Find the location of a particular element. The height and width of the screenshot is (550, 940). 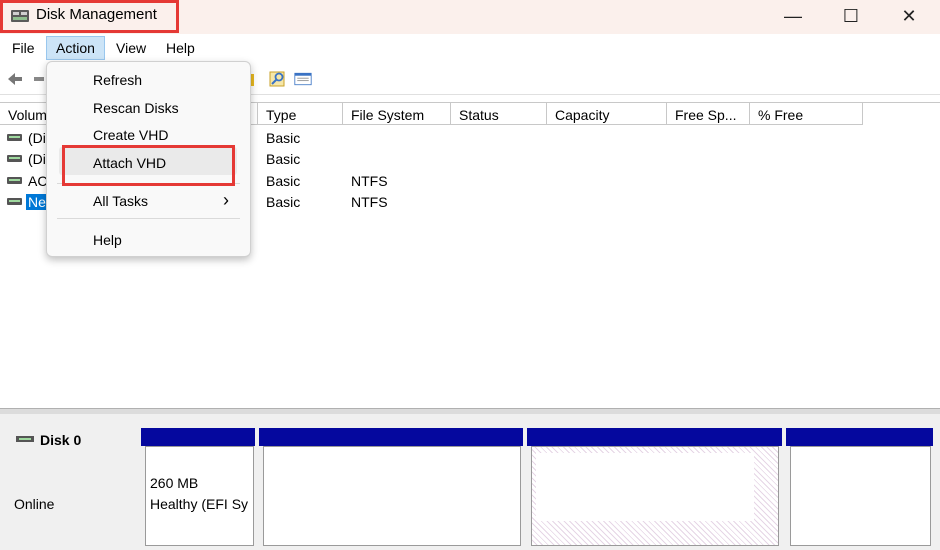

title-bar: Disk Management — ☐ ✕ is located at coordinates (470, 17).